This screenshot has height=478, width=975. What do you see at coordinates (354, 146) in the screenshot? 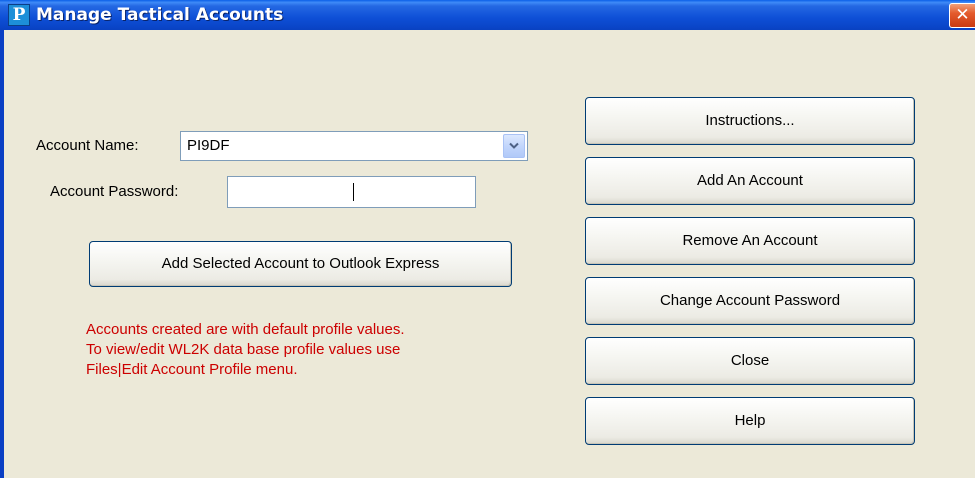
I see `account-name-dropdown: PI9DF` at bounding box center [354, 146].